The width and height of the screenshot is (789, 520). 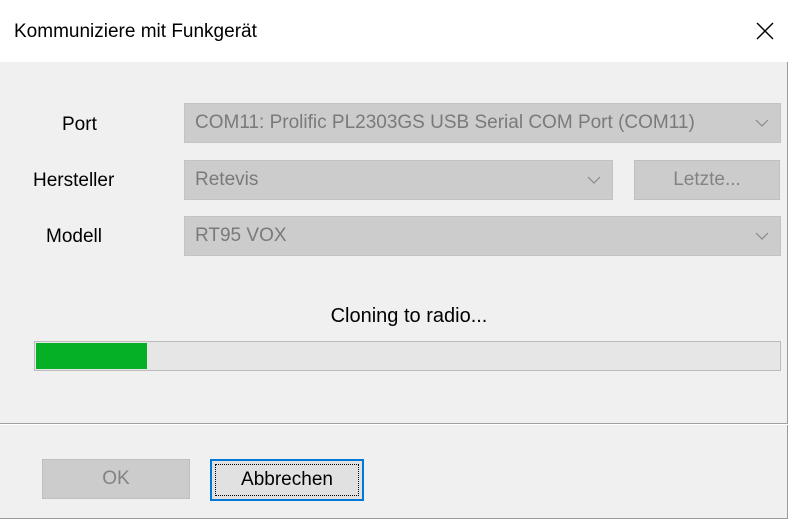 I want to click on model-value: RT95 VOX, so click(x=241, y=235).